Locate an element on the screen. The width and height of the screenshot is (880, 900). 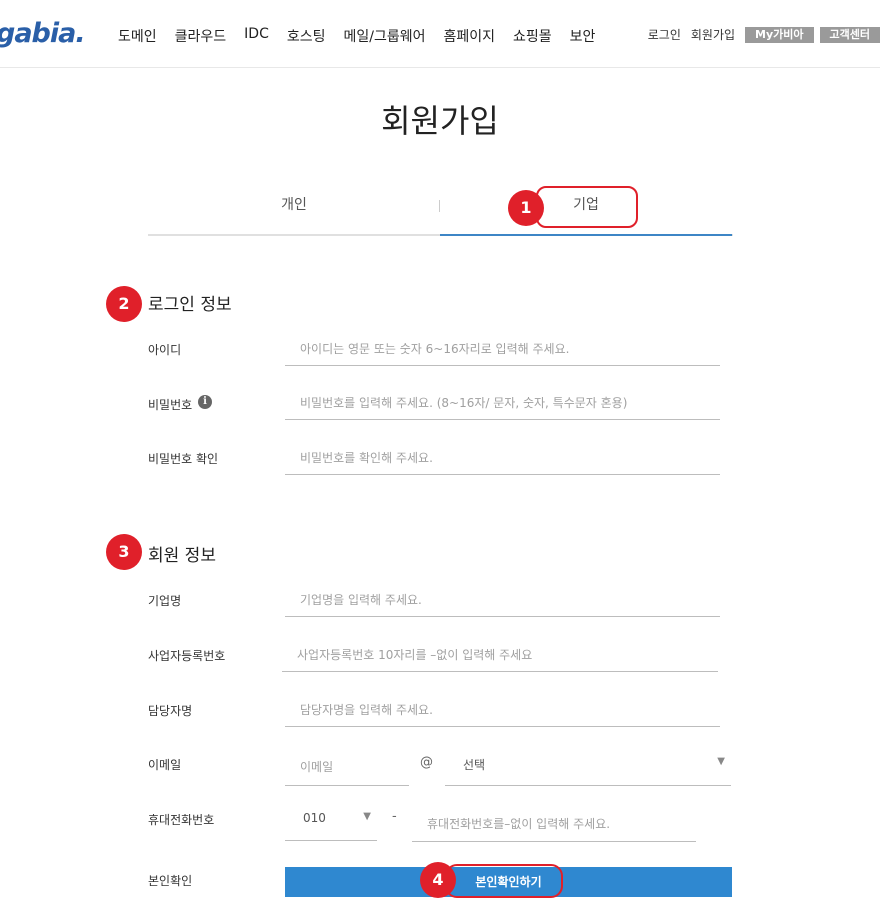
manager-name-input is located at coordinates (502, 710).